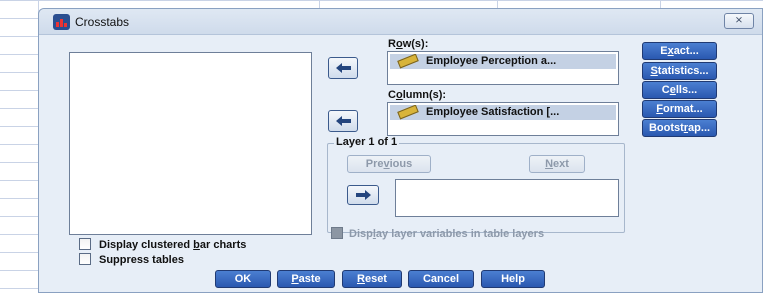 The height and width of the screenshot is (293, 763). Describe the element at coordinates (372, 279) in the screenshot. I see `reset-button: Reset` at that location.